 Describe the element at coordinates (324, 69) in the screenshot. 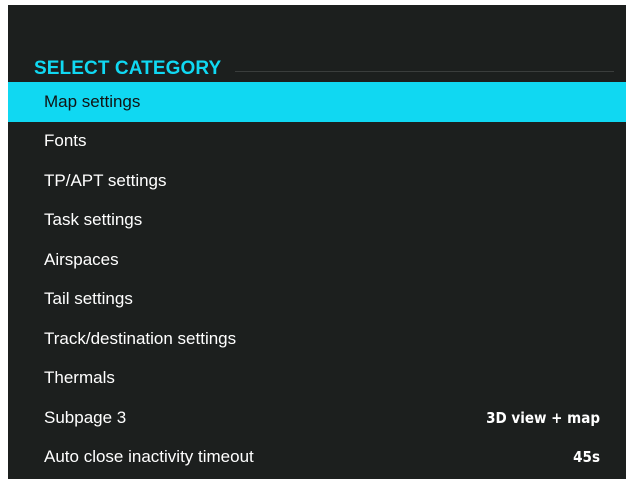

I see `category-header: SELECT CATEGORY` at that location.